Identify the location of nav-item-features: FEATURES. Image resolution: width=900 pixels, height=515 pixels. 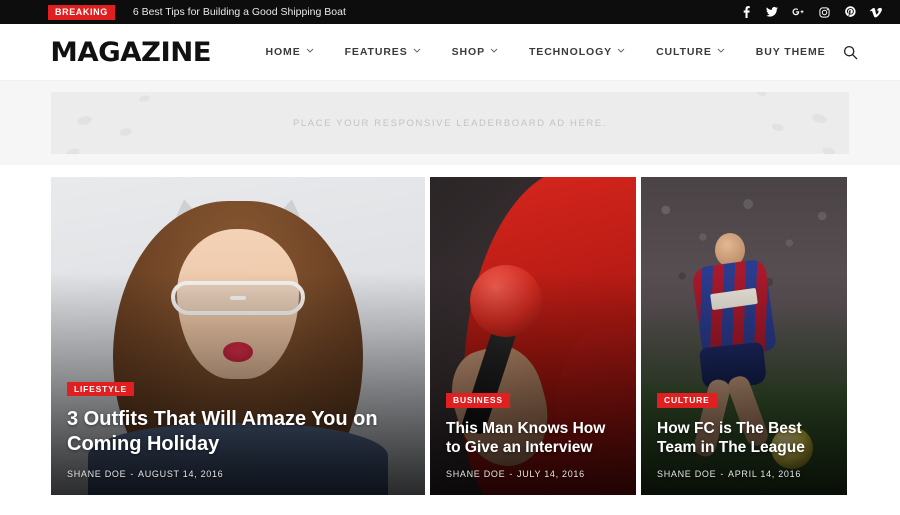
(382, 52).